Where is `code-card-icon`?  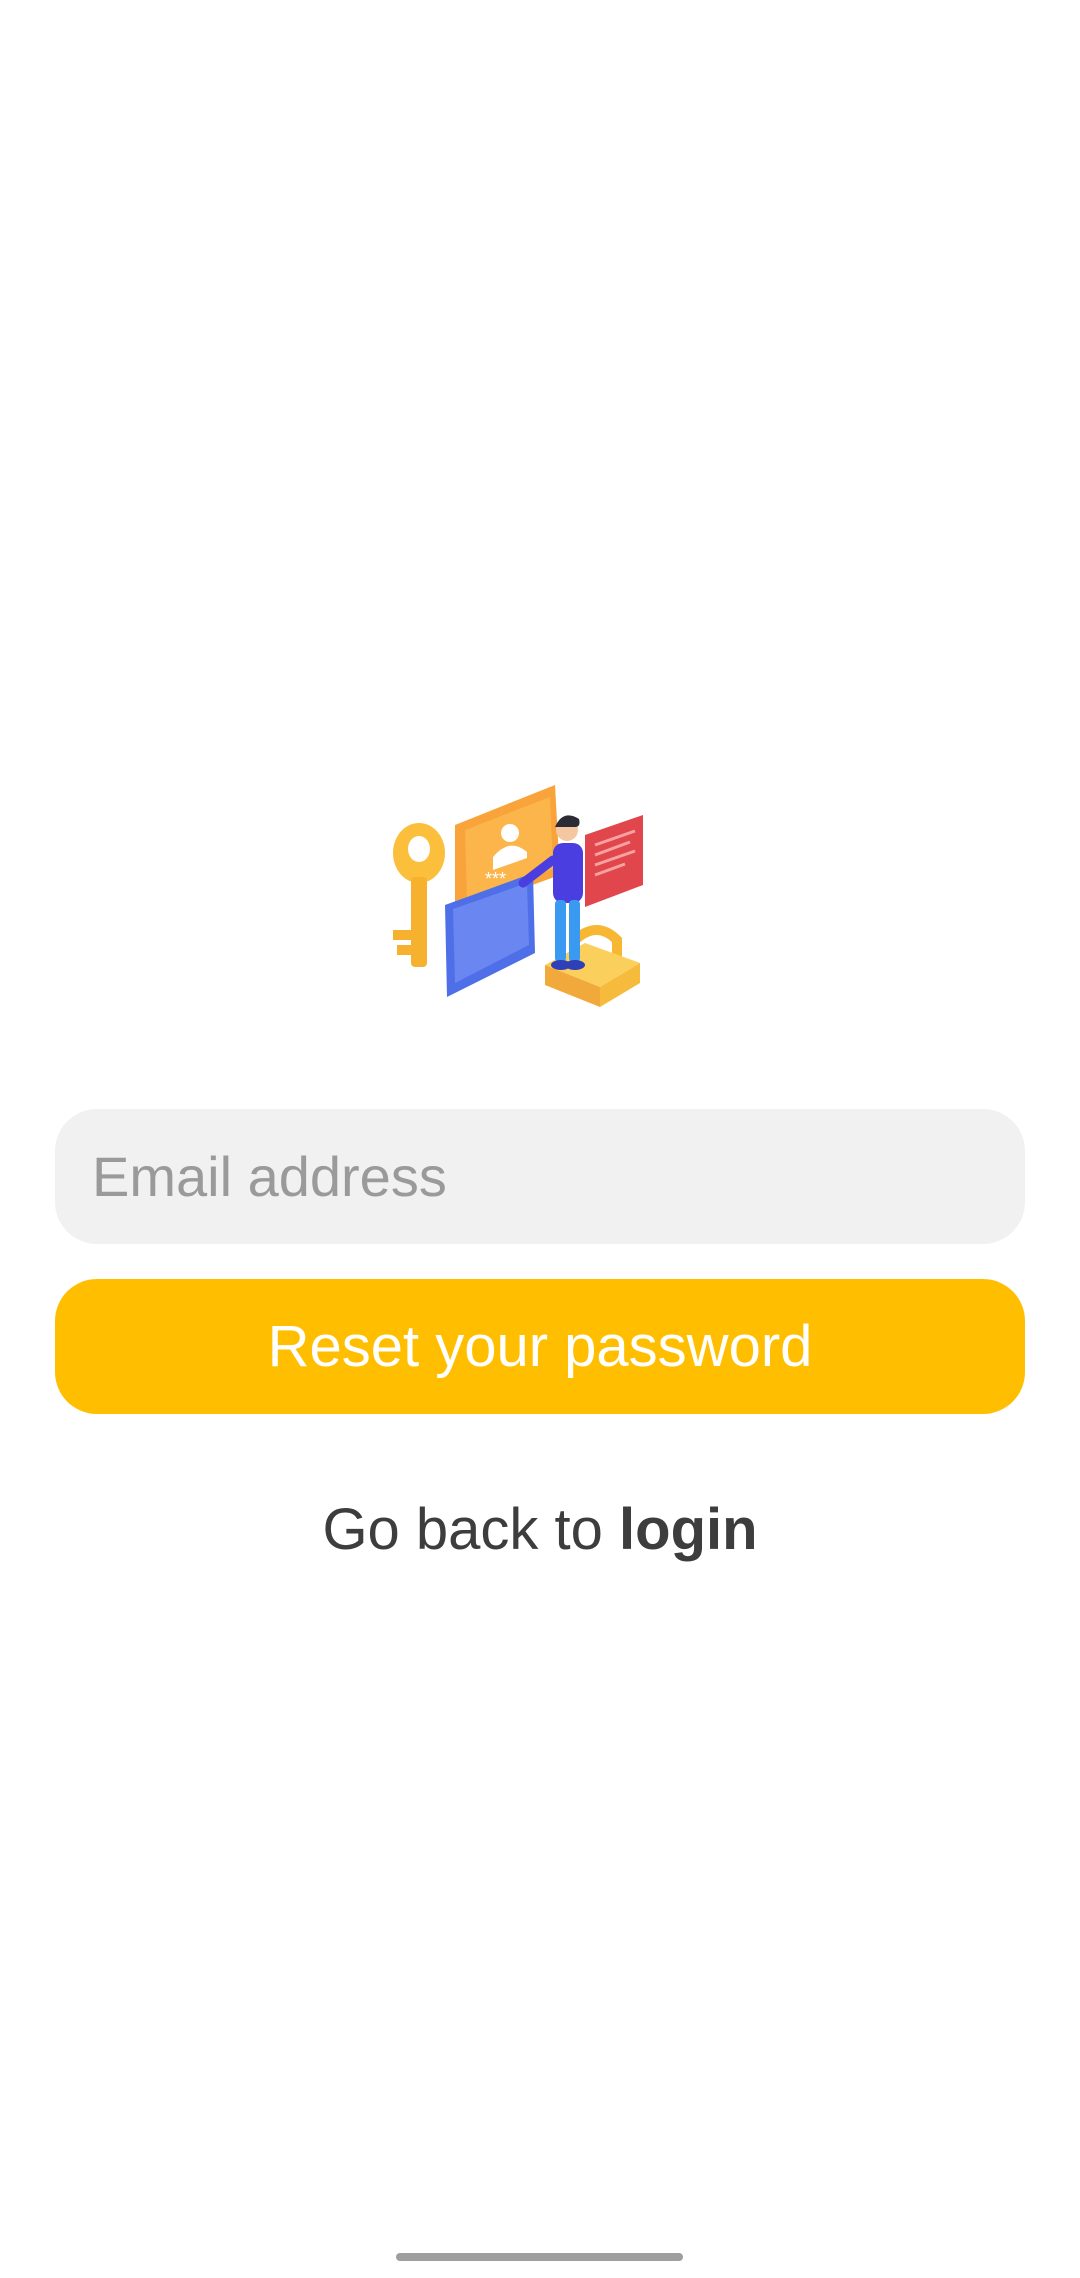
code-card-icon is located at coordinates (614, 861).